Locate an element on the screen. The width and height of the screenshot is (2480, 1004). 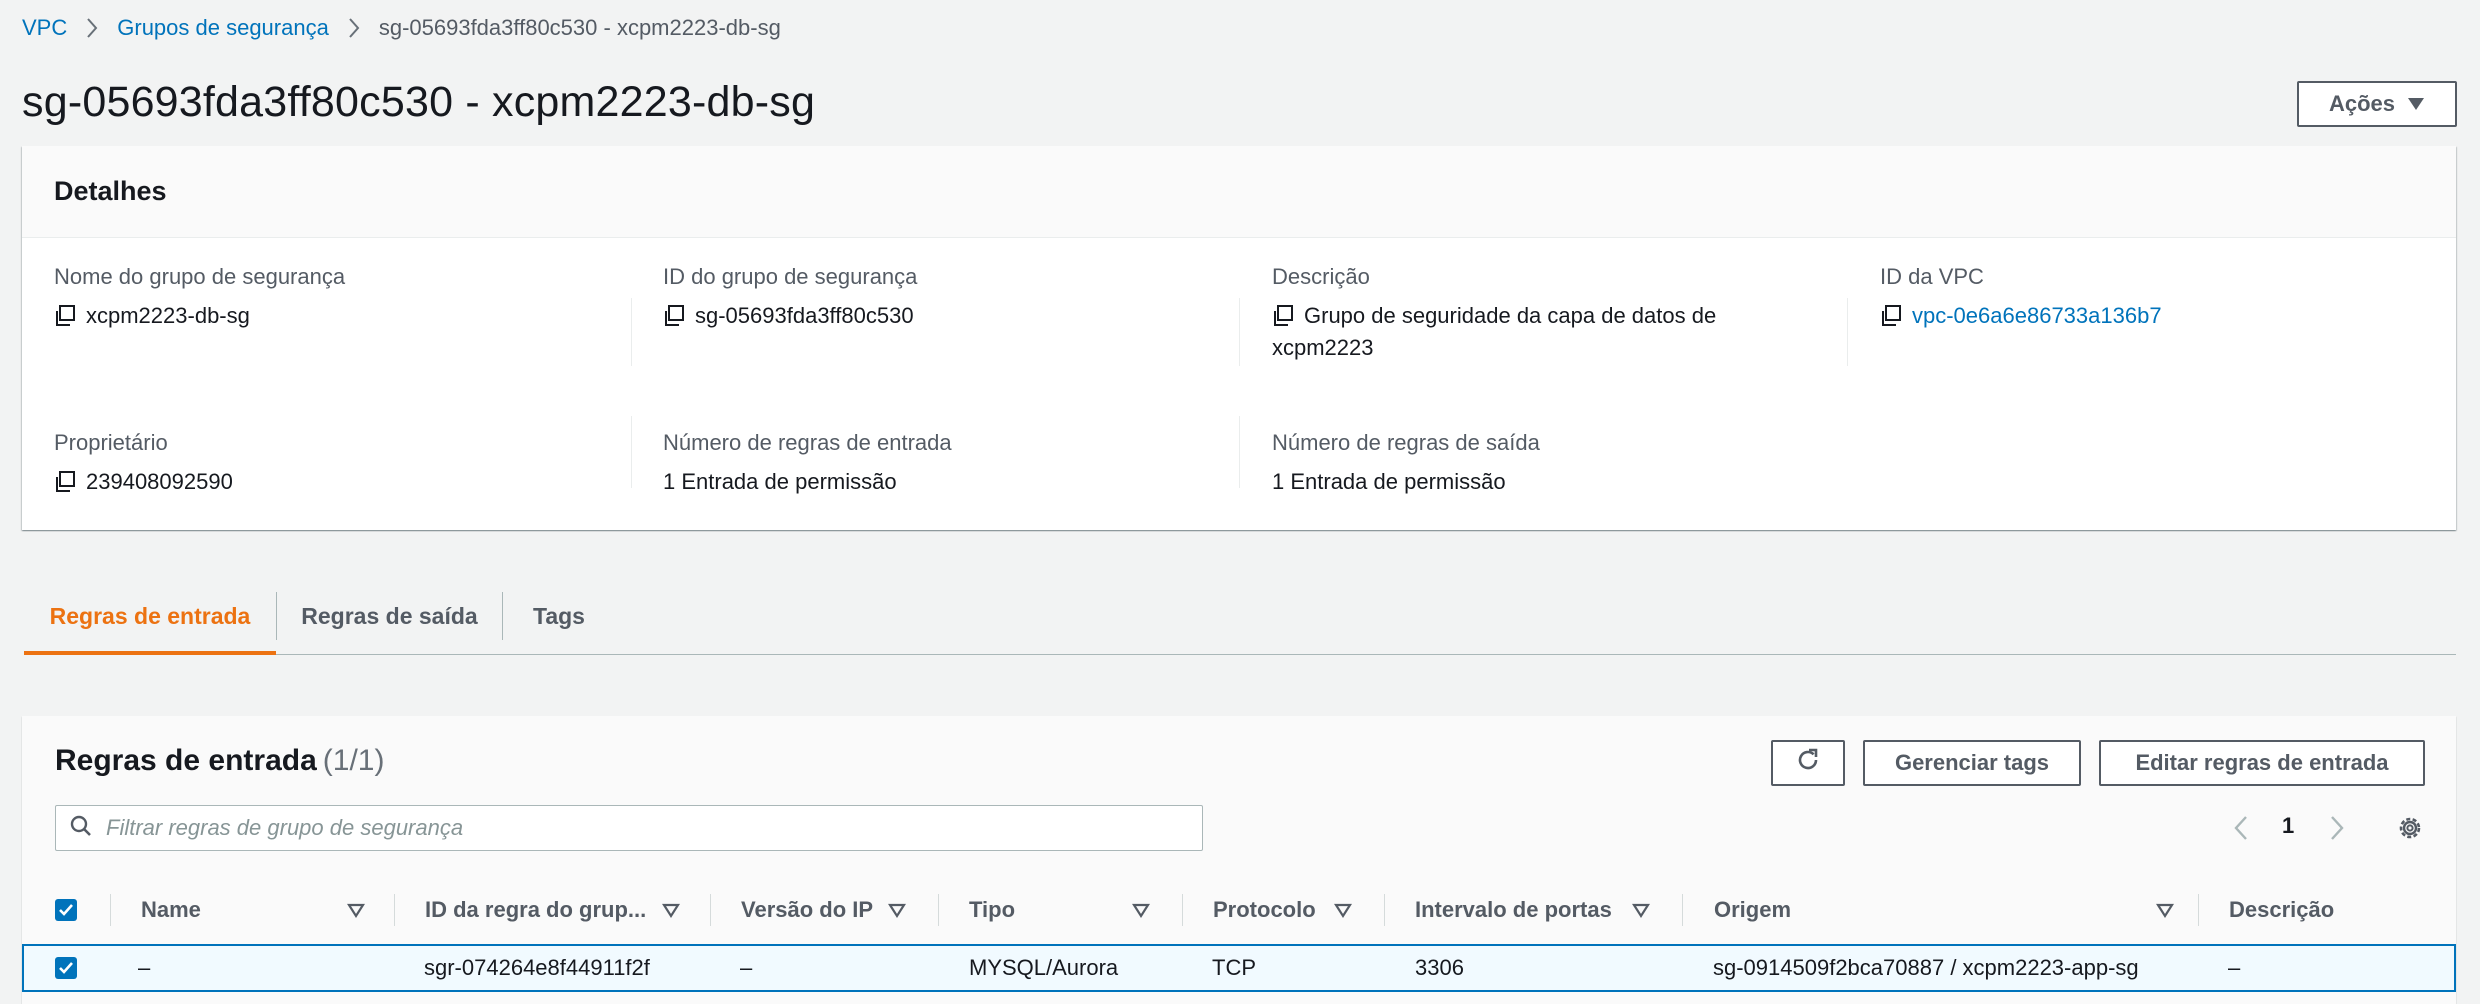
actions-button: Ações is located at coordinates (2377, 104).